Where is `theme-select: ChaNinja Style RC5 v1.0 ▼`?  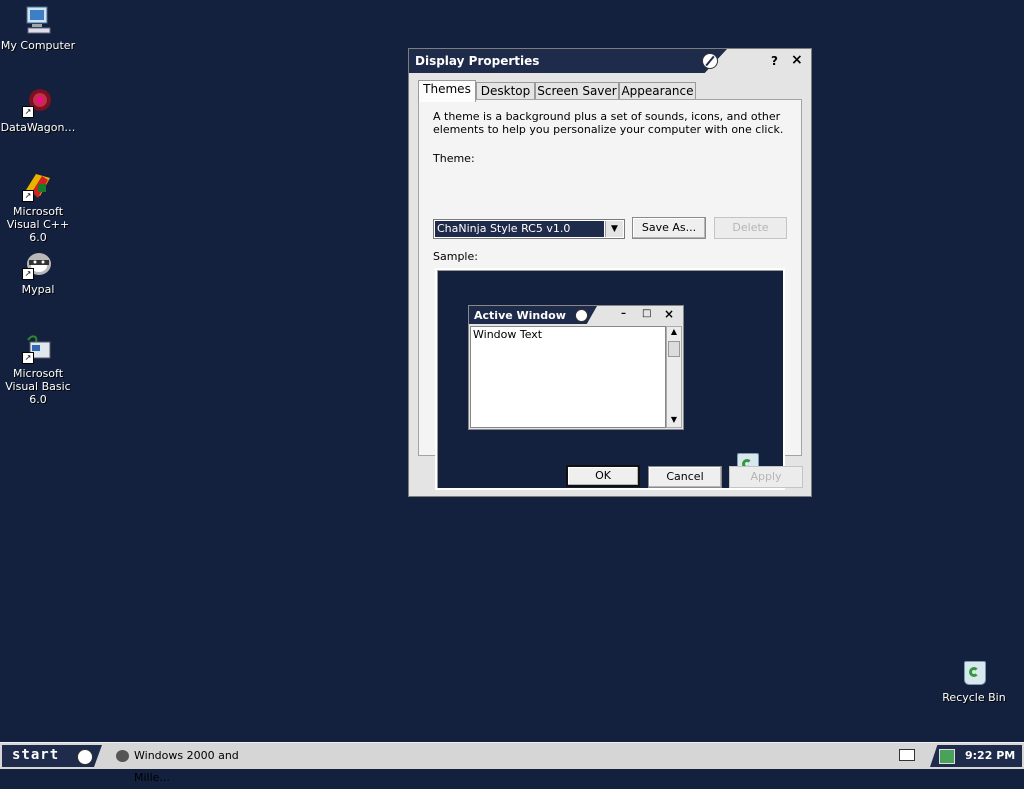
theme-select: ChaNinja Style RC5 v1.0 ▼ is located at coordinates (529, 229).